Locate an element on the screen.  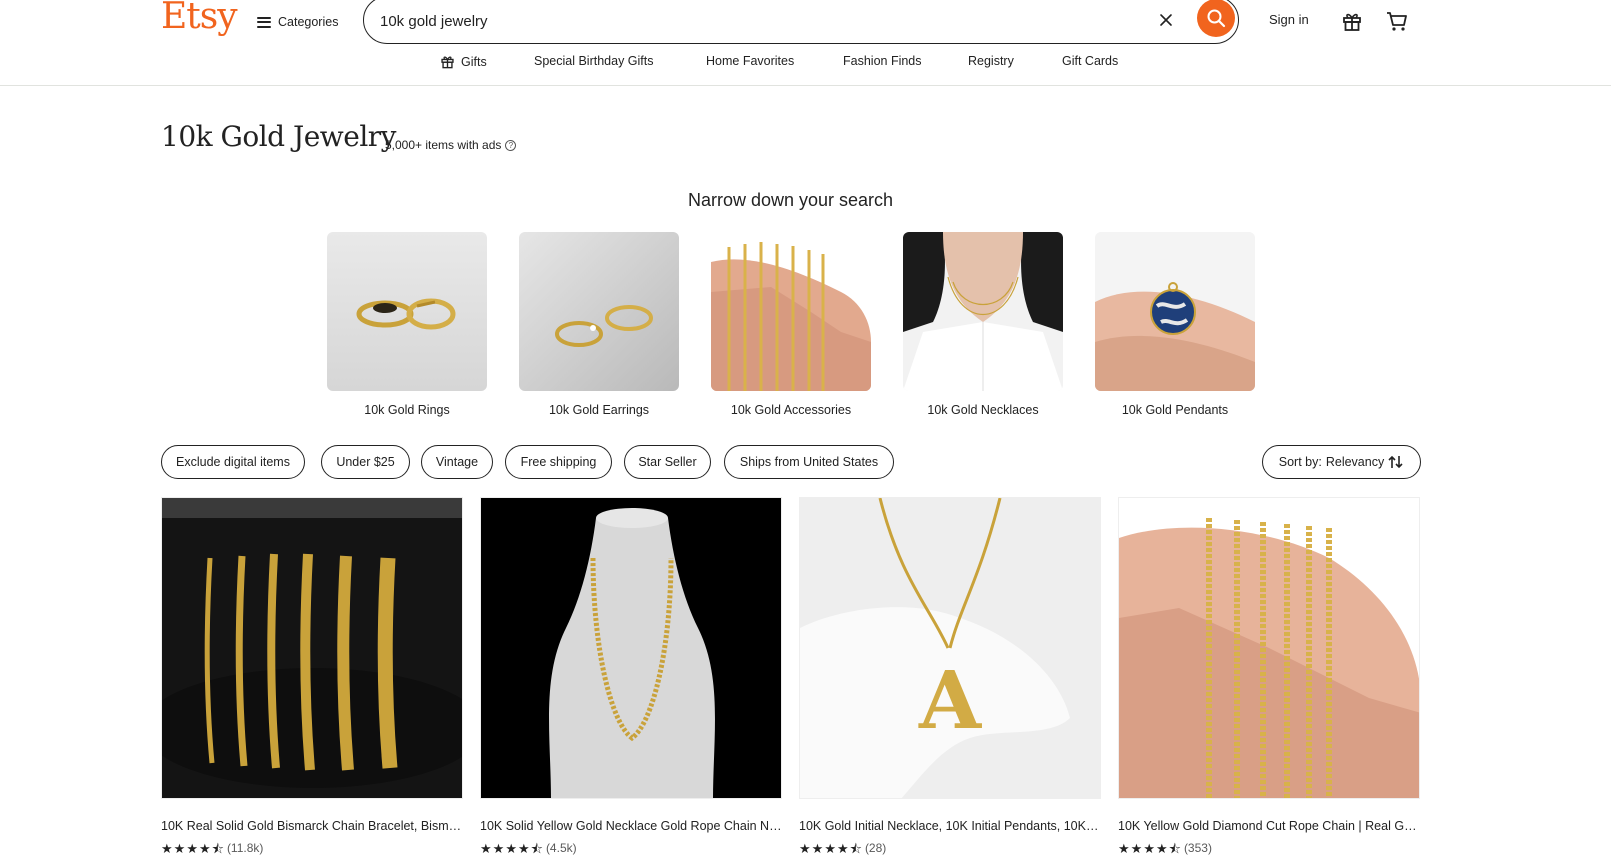
categories-button: Categories is located at coordinates (297, 22).